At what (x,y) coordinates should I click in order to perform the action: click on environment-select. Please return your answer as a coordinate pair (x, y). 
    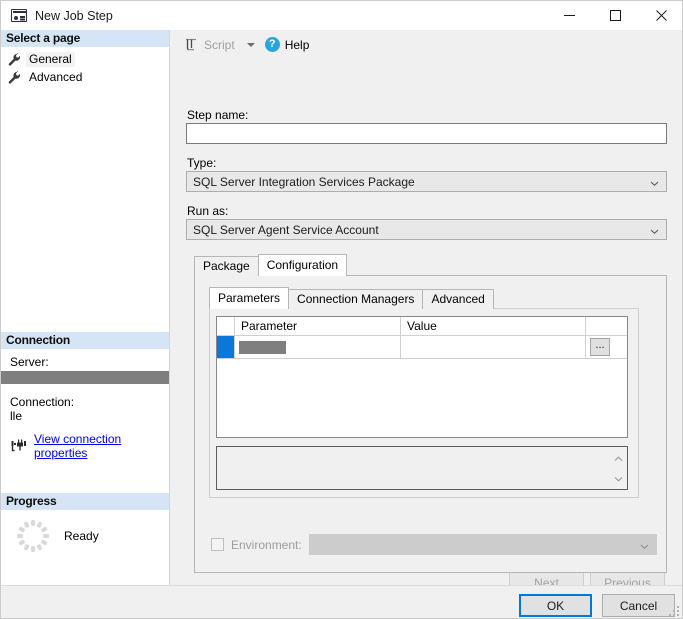
    Looking at the image, I should click on (482, 544).